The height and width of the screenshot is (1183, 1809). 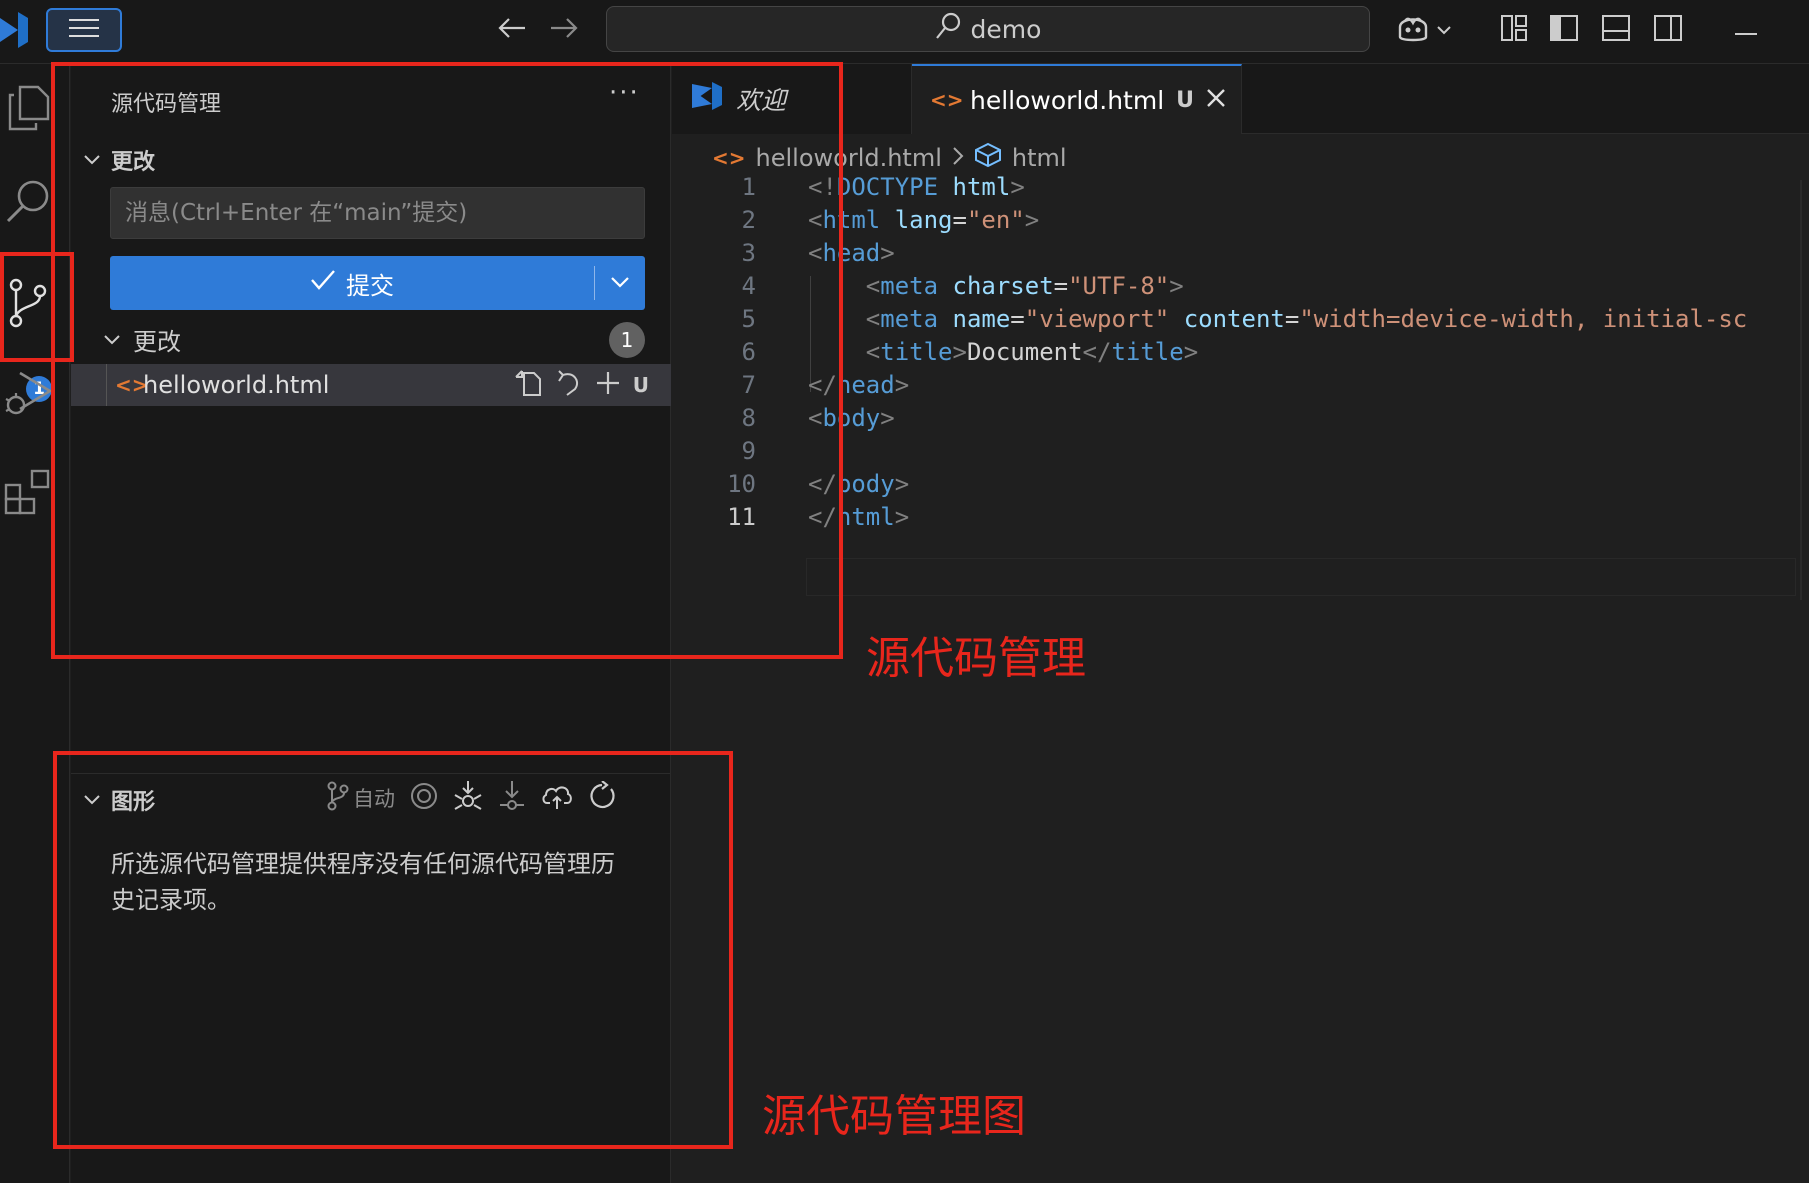 What do you see at coordinates (1301, 577) in the screenshot?
I see `current-line-highlight` at bounding box center [1301, 577].